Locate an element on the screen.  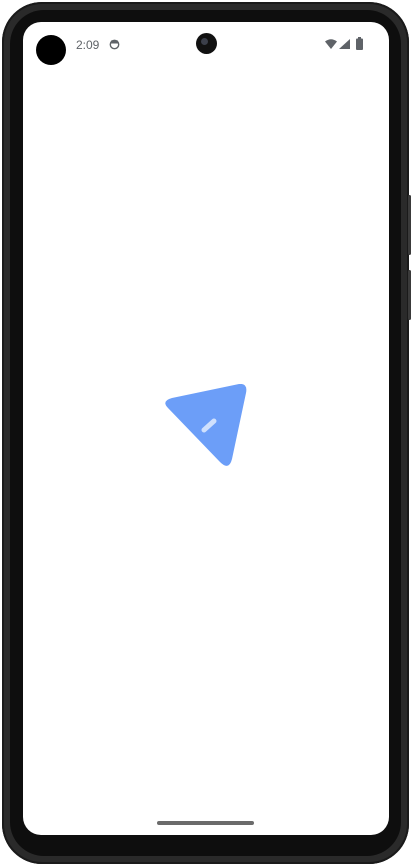
battery-icon is located at coordinates (359, 43).